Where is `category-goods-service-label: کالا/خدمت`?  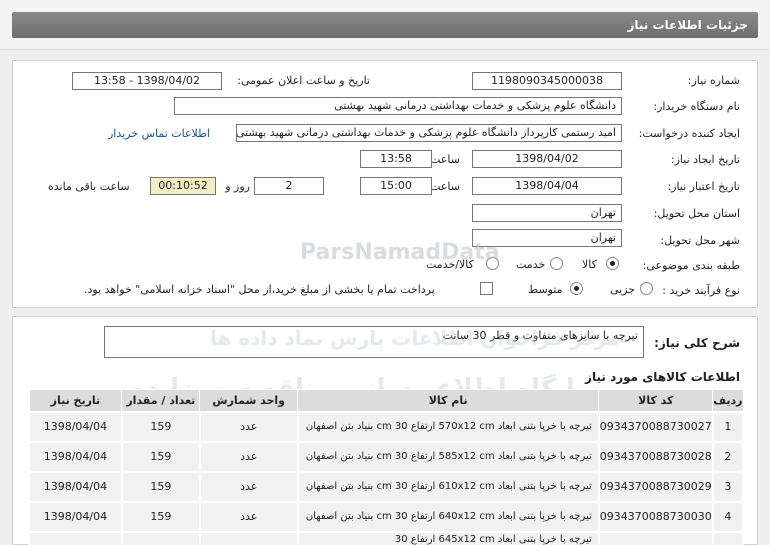 category-goods-service-label: کالا/خدمت is located at coordinates (450, 264).